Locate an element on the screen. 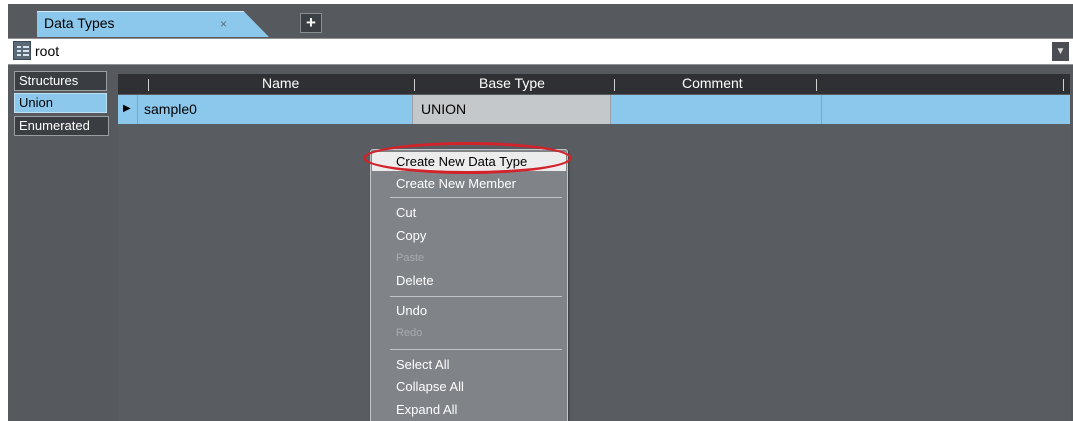 Image resolution: width=1073 pixels, height=421 pixels. category-structures: Structures is located at coordinates (60, 81).